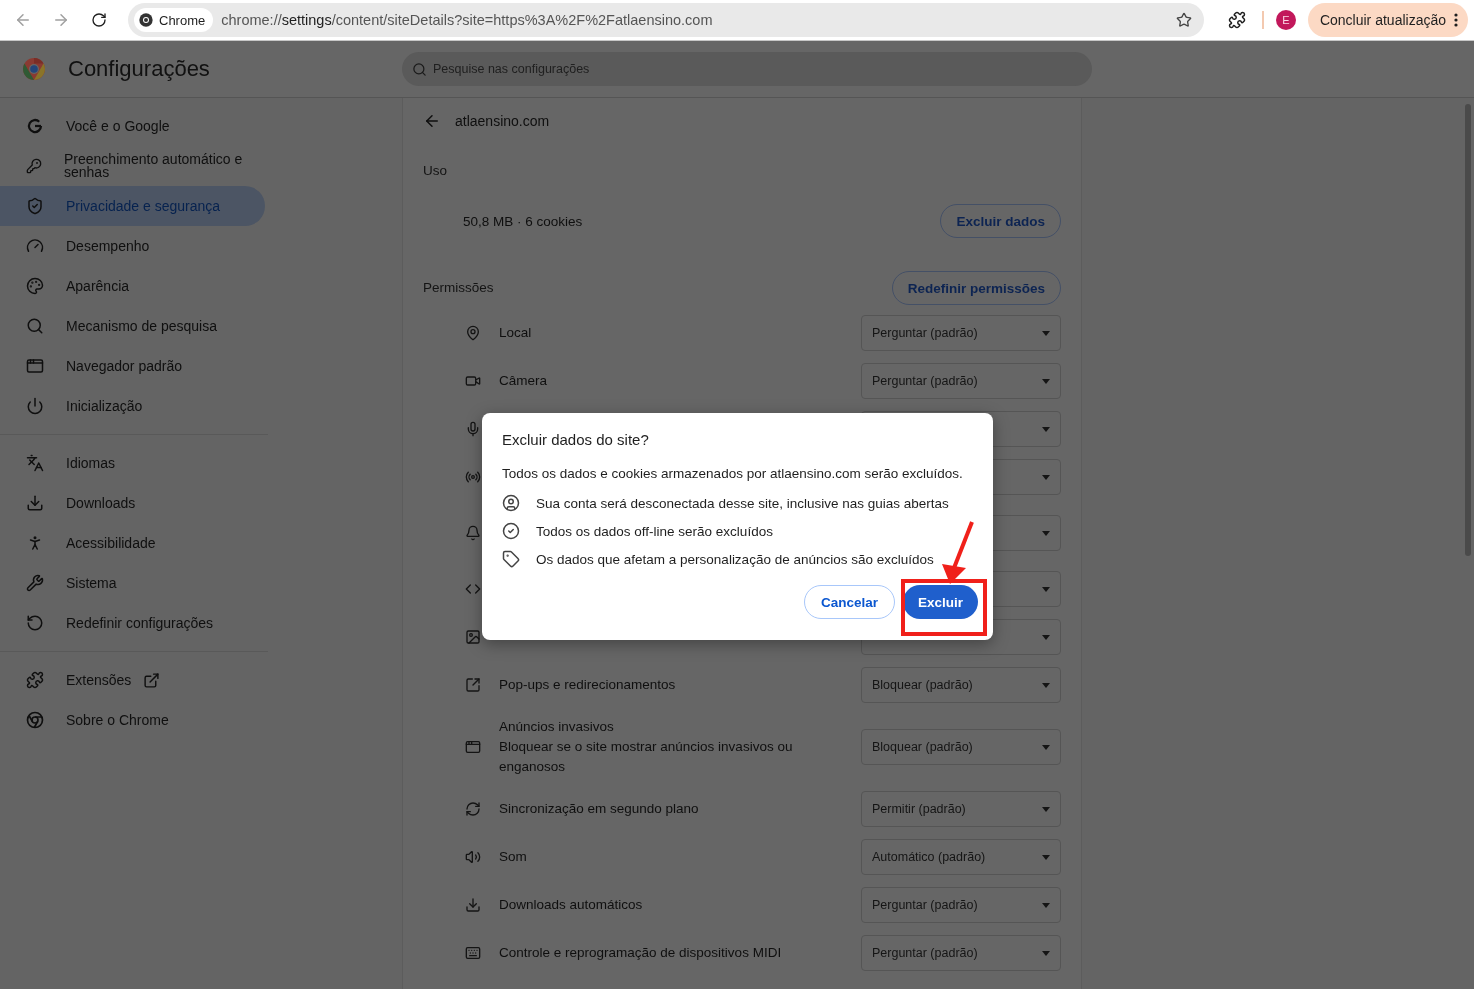 Image resolution: width=1474 pixels, height=989 pixels. Describe the element at coordinates (473, 685) in the screenshot. I see `popup-icon` at that location.